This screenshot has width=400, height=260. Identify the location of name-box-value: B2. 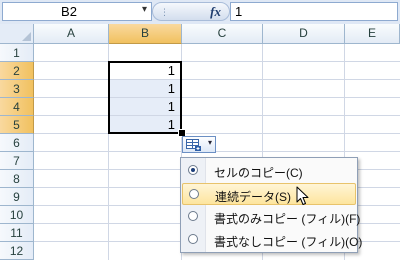
(69, 11).